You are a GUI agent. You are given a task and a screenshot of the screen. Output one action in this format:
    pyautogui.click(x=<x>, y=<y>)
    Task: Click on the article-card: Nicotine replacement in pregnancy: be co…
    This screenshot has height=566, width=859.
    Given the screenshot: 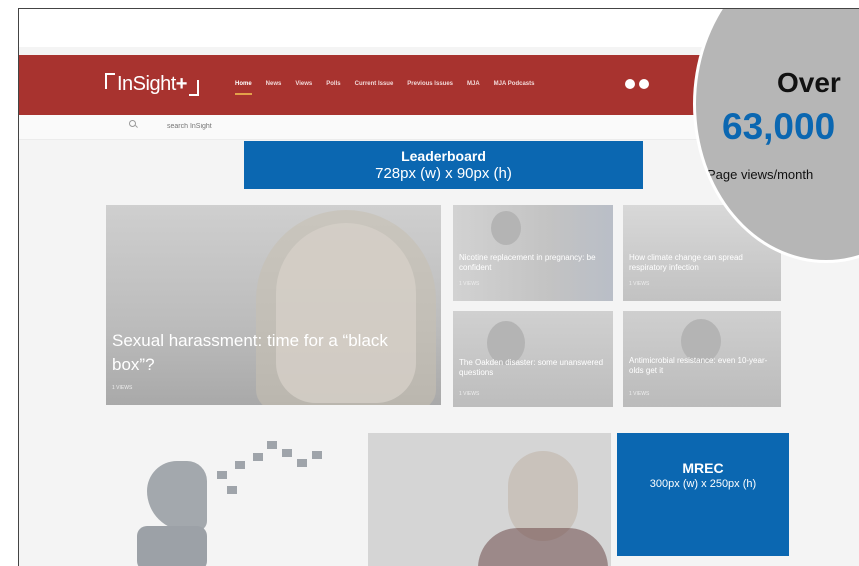 What is the action you would take?
    pyautogui.click(x=533, y=253)
    